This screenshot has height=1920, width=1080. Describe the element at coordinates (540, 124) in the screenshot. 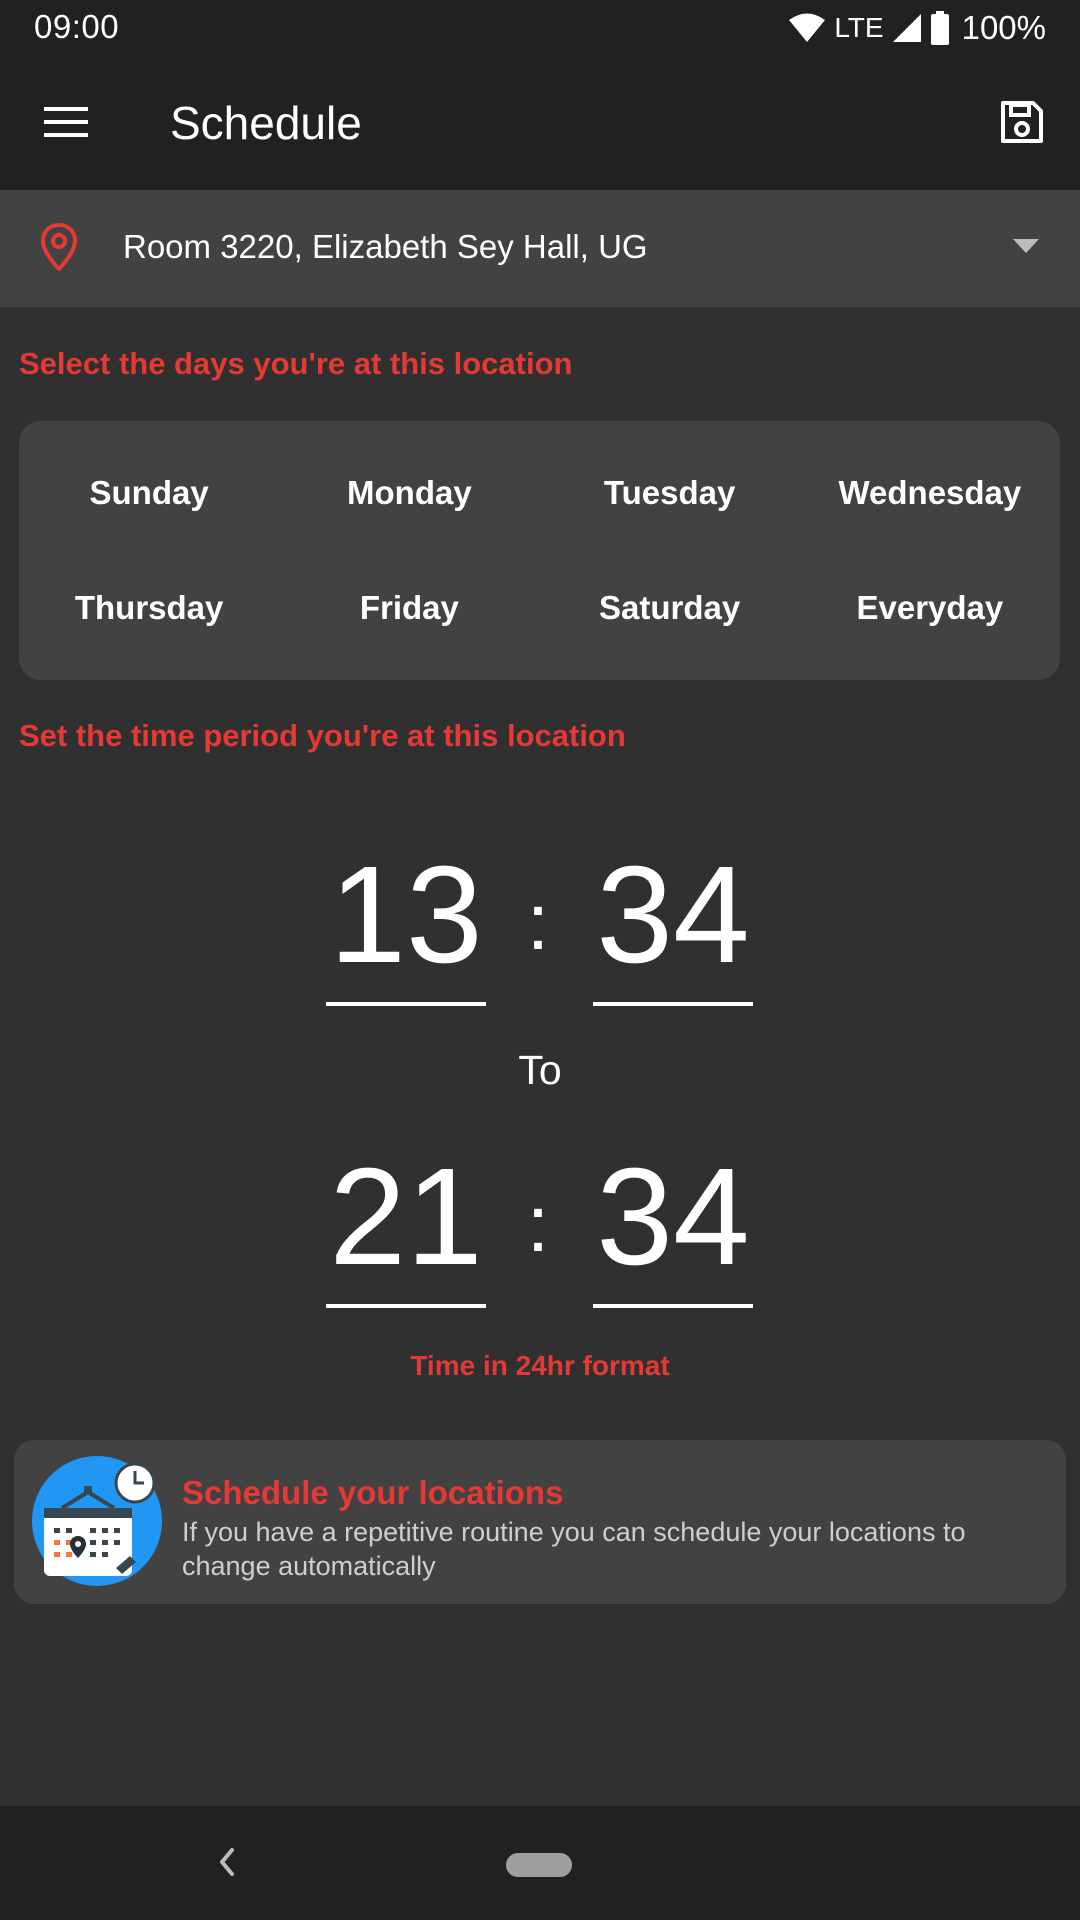

I see `app-bar: Schedule` at that location.